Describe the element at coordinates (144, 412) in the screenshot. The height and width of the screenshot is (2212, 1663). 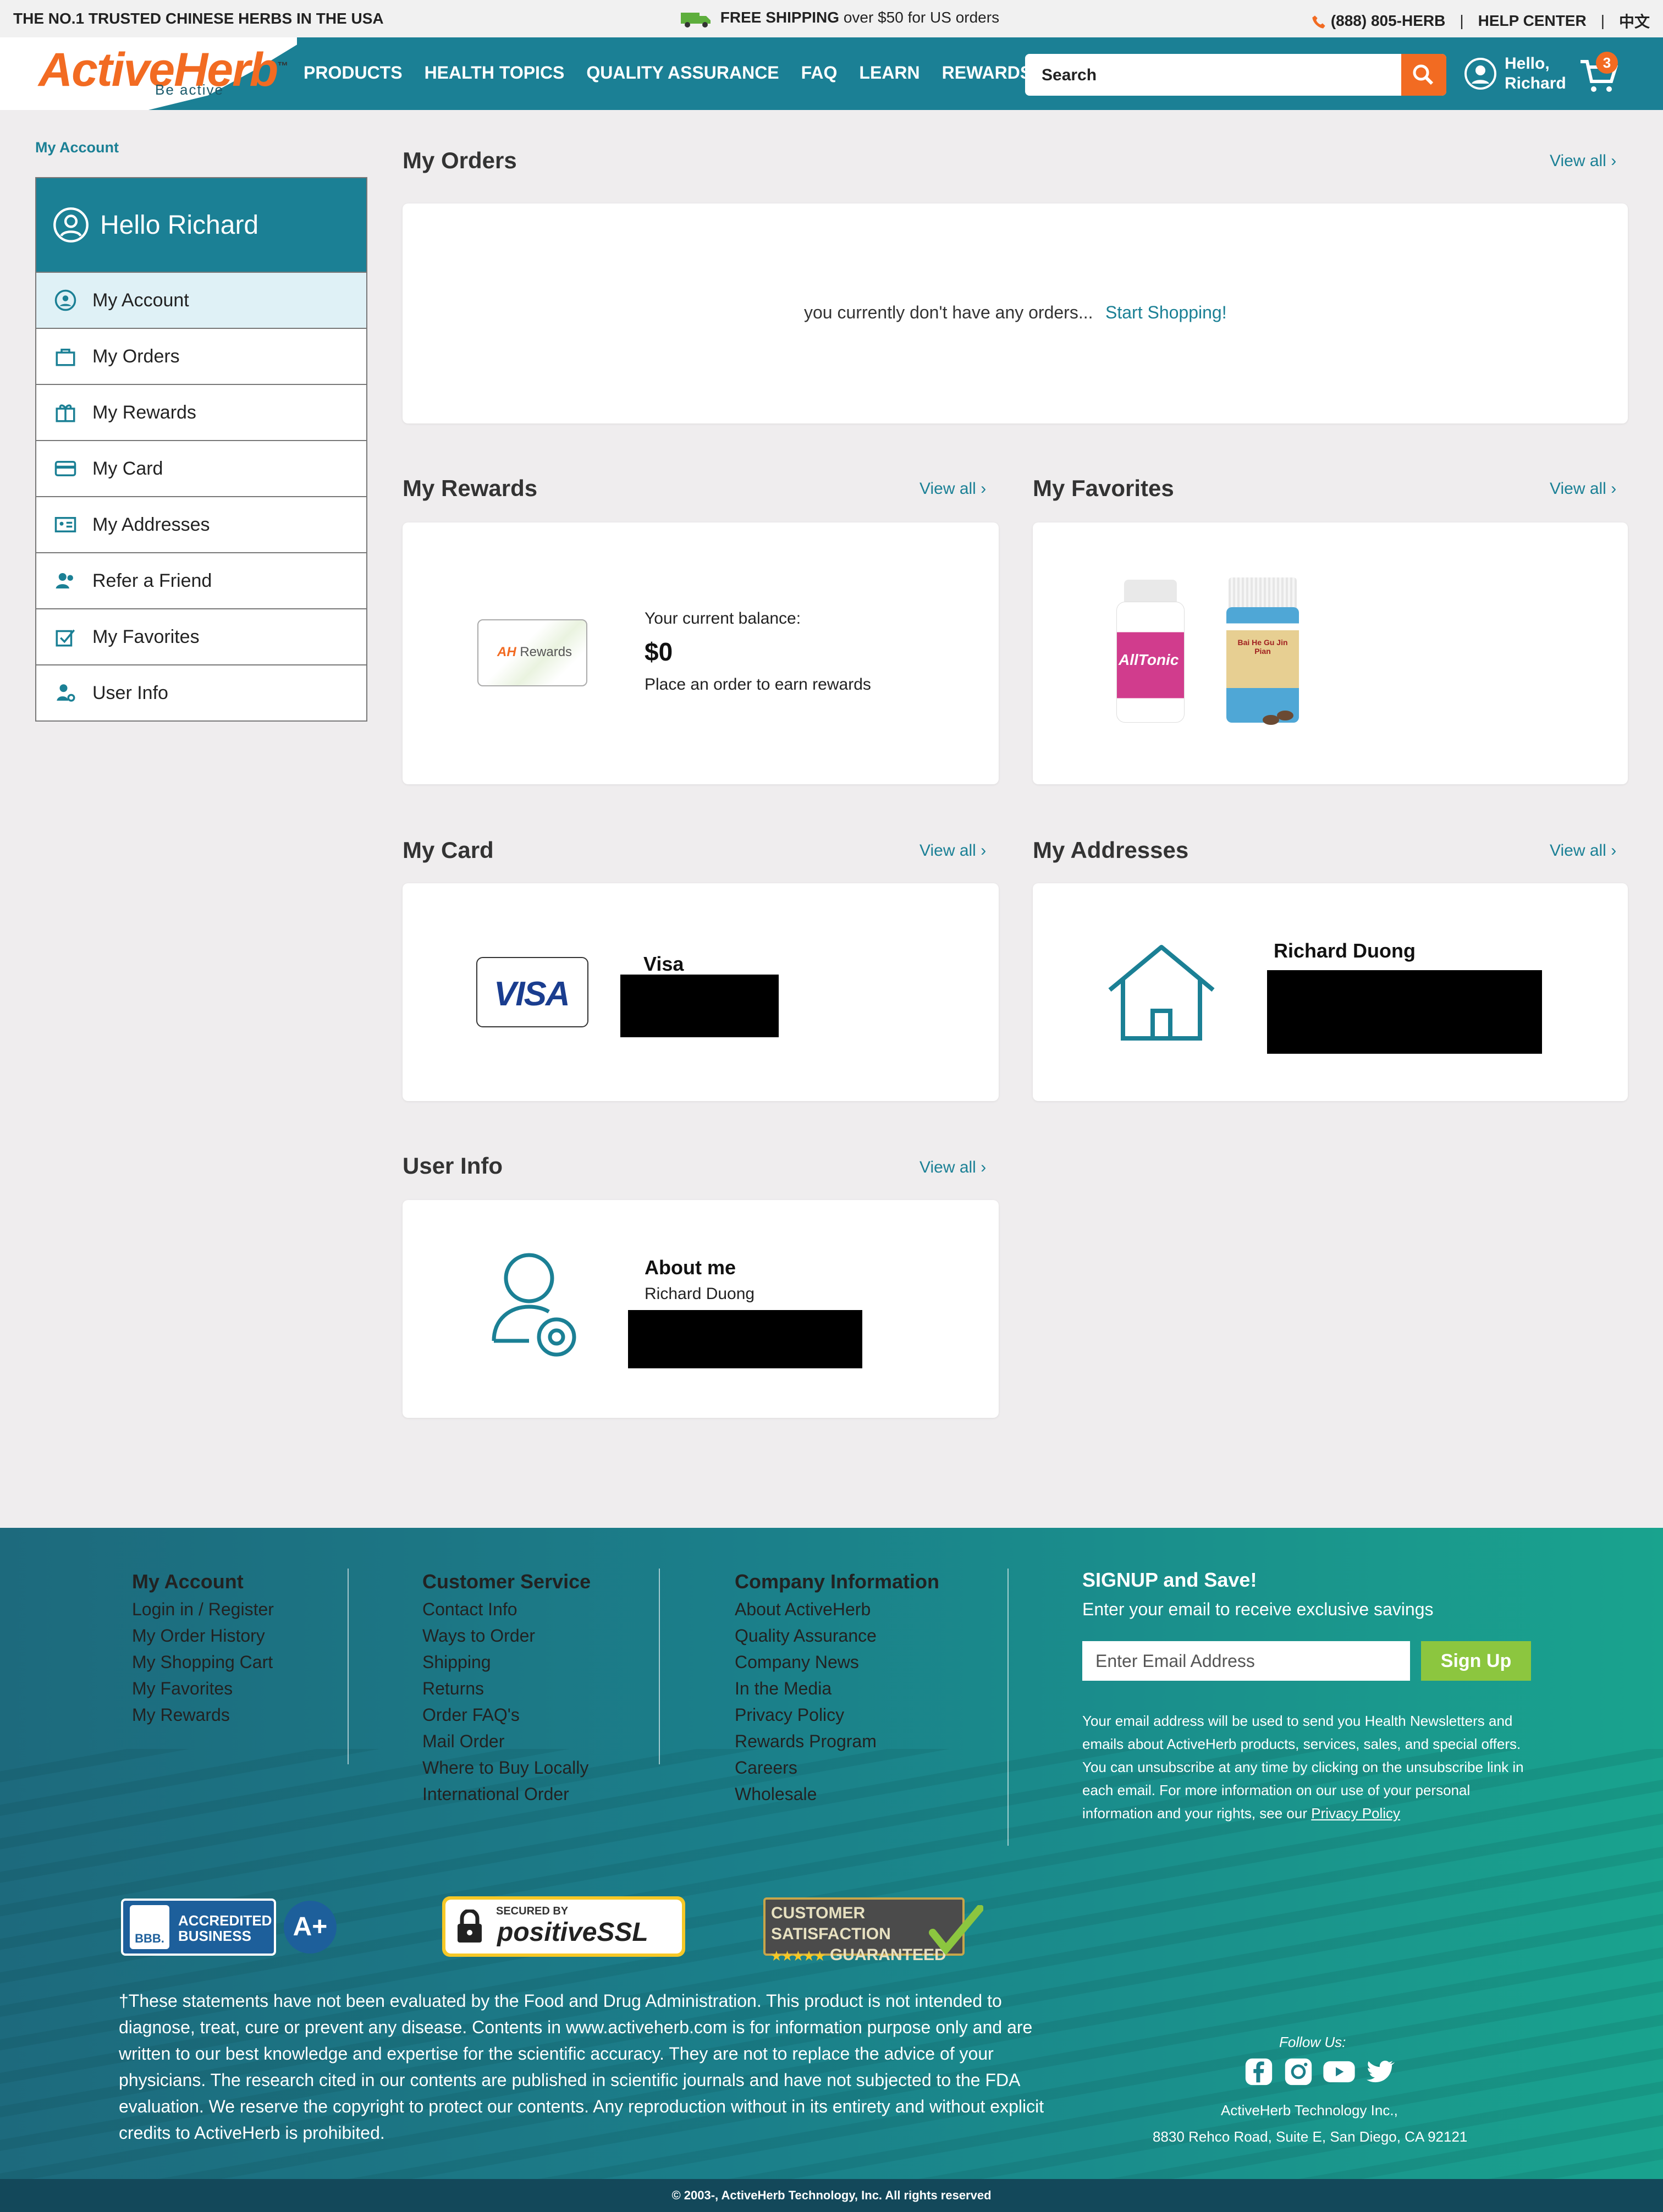
I see `sidebar-item-label: My Rewards` at that location.